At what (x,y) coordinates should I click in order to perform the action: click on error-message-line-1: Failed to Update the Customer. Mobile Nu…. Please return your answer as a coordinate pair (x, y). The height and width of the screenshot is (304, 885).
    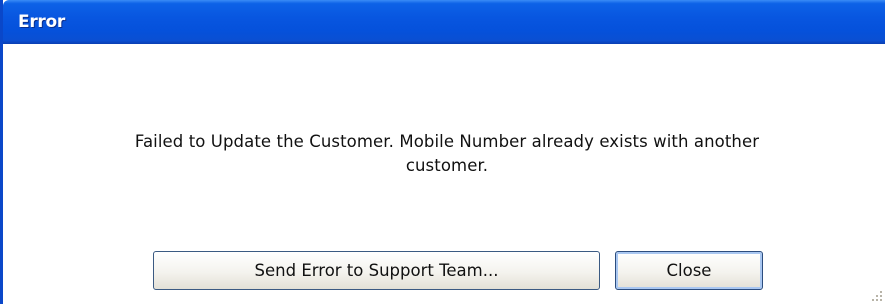
    Looking at the image, I should click on (447, 141).